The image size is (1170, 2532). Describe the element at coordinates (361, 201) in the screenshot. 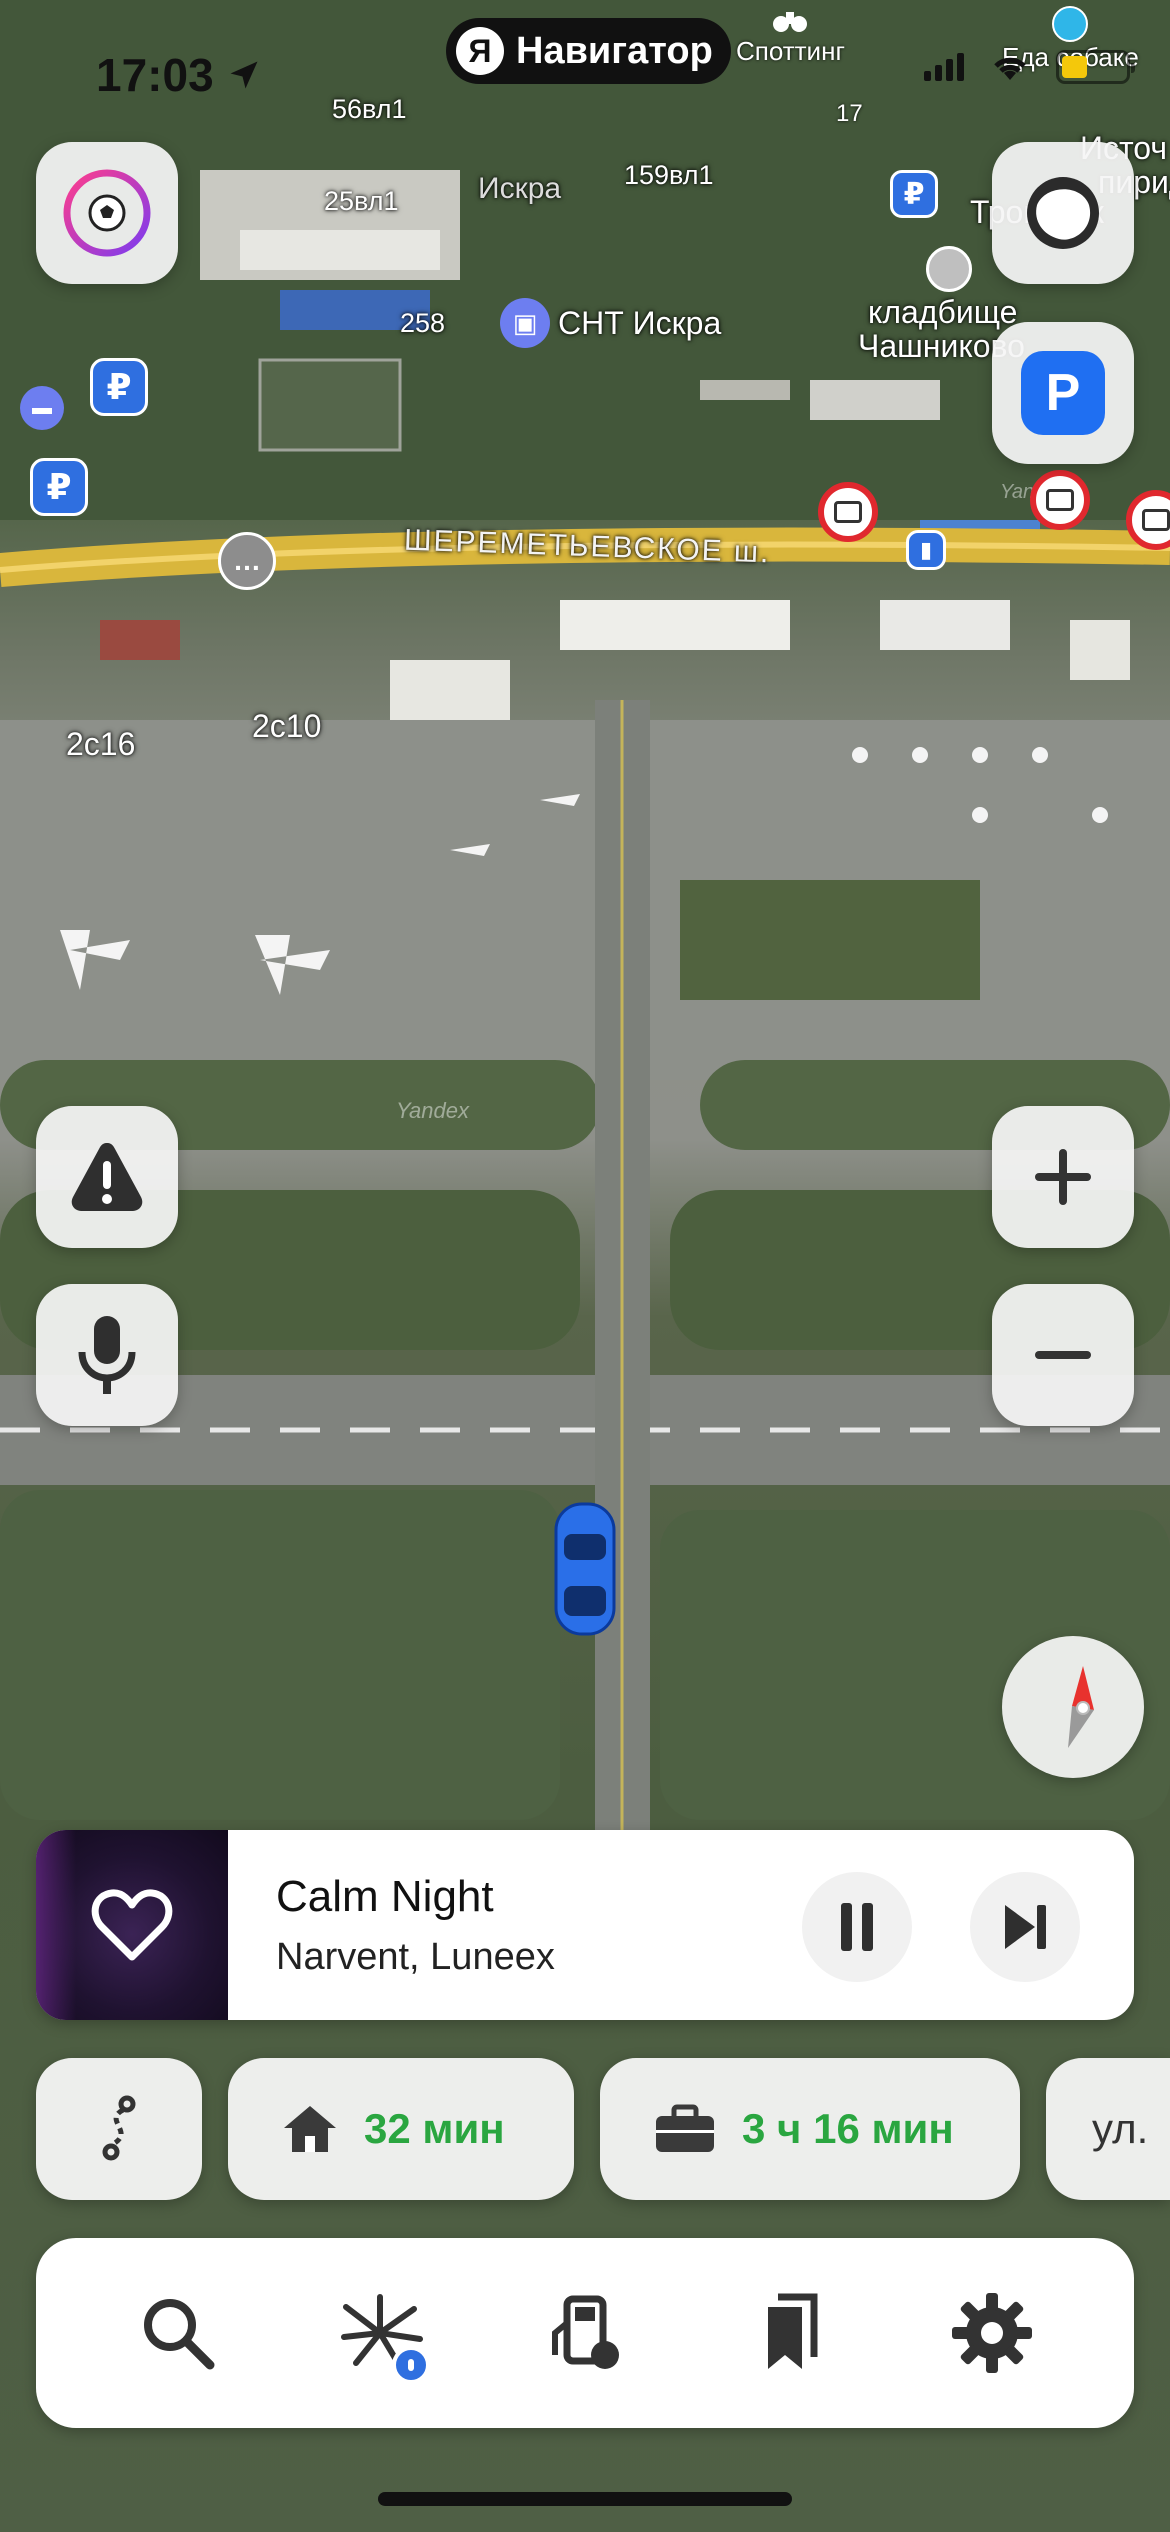

I see `map-label-building: 25вл1` at that location.